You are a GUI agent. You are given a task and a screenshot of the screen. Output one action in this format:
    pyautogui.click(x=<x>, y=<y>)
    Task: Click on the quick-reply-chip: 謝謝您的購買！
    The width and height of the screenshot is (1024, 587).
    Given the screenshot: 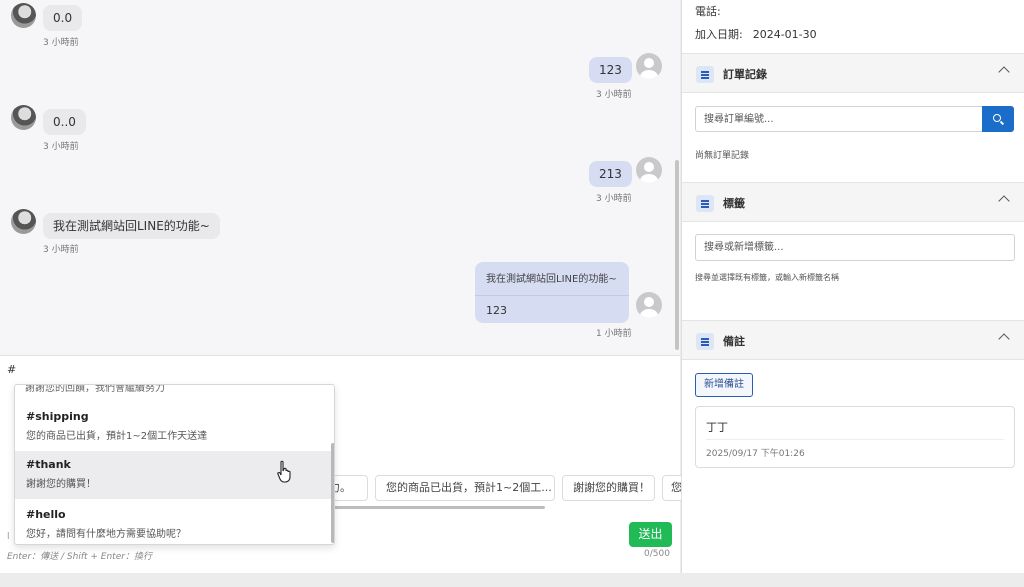 What is the action you would take?
    pyautogui.click(x=608, y=488)
    